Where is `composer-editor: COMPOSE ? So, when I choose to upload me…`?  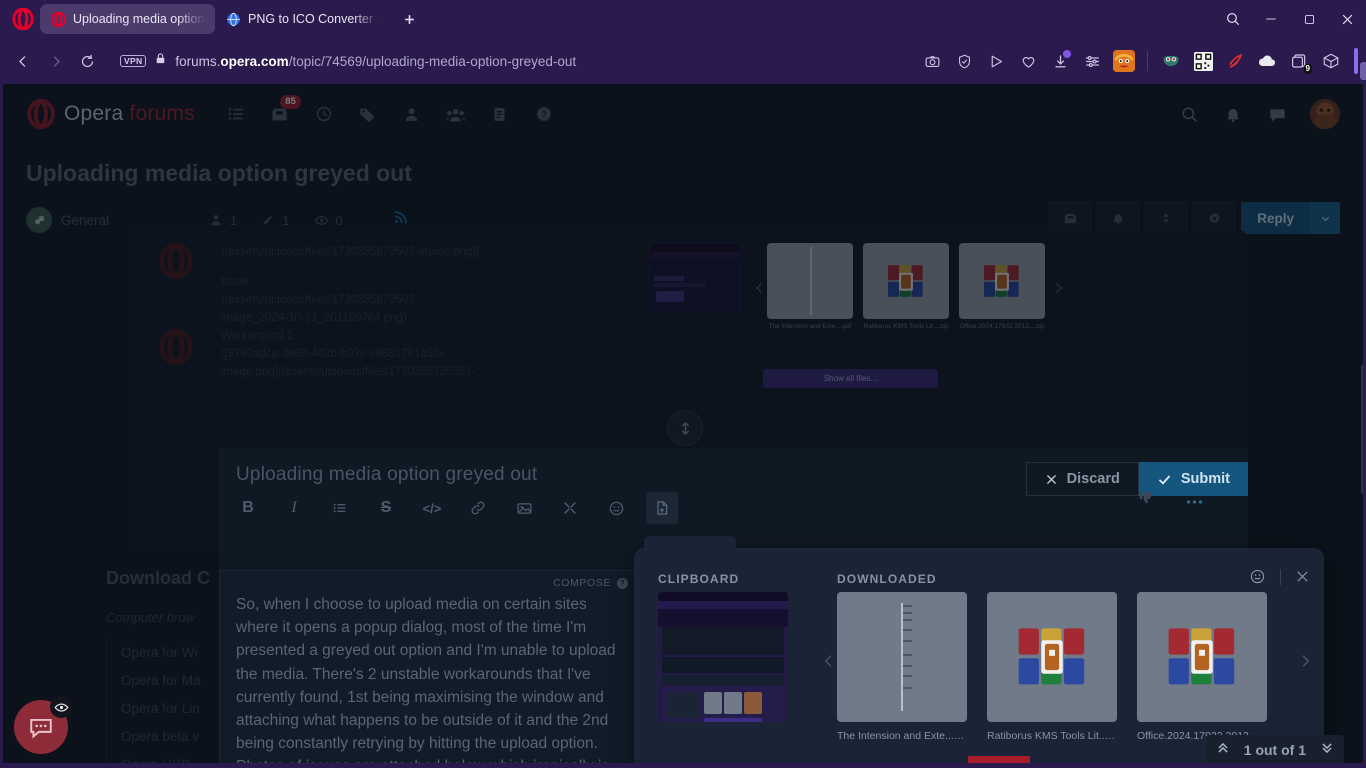 composer-editor: COMPOSE ? So, when I choose to upload me… is located at coordinates (430, 669).